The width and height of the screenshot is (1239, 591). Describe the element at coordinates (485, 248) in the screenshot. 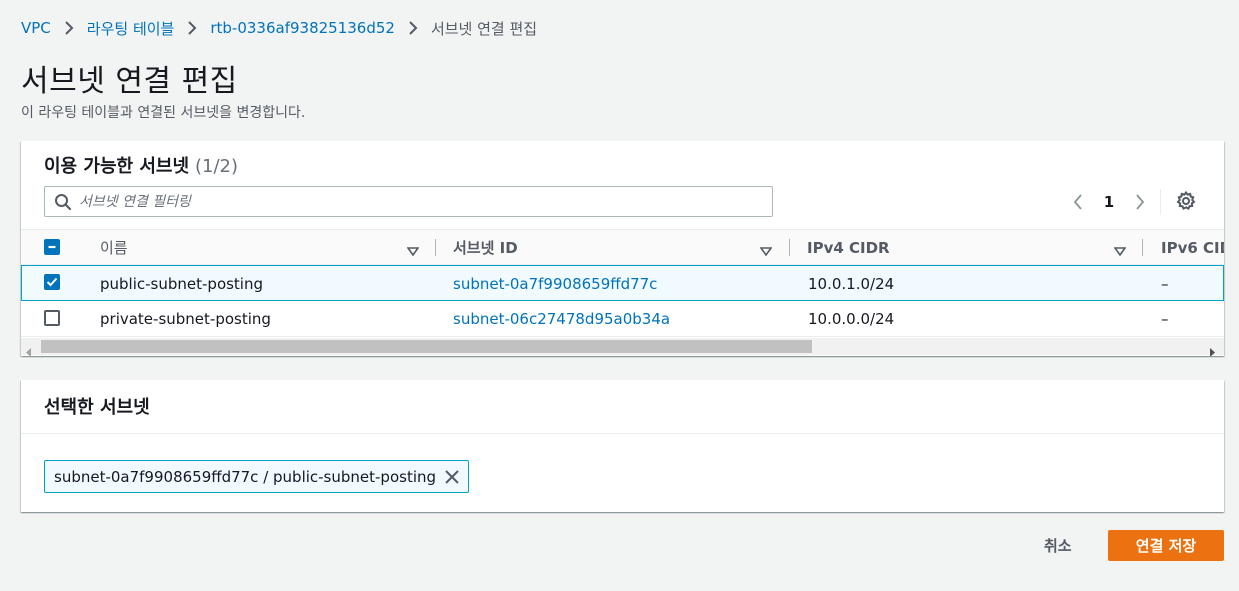

I see `column-subnet-id-label: 서브넷 ID` at that location.